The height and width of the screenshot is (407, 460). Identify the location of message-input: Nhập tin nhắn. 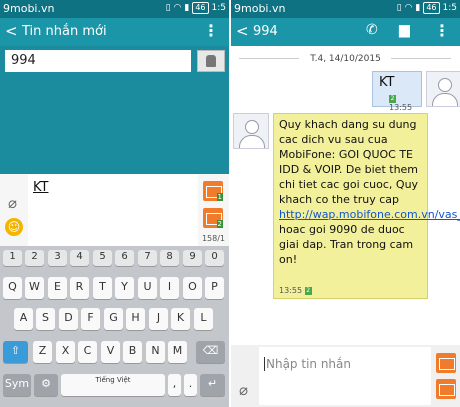
(345, 376).